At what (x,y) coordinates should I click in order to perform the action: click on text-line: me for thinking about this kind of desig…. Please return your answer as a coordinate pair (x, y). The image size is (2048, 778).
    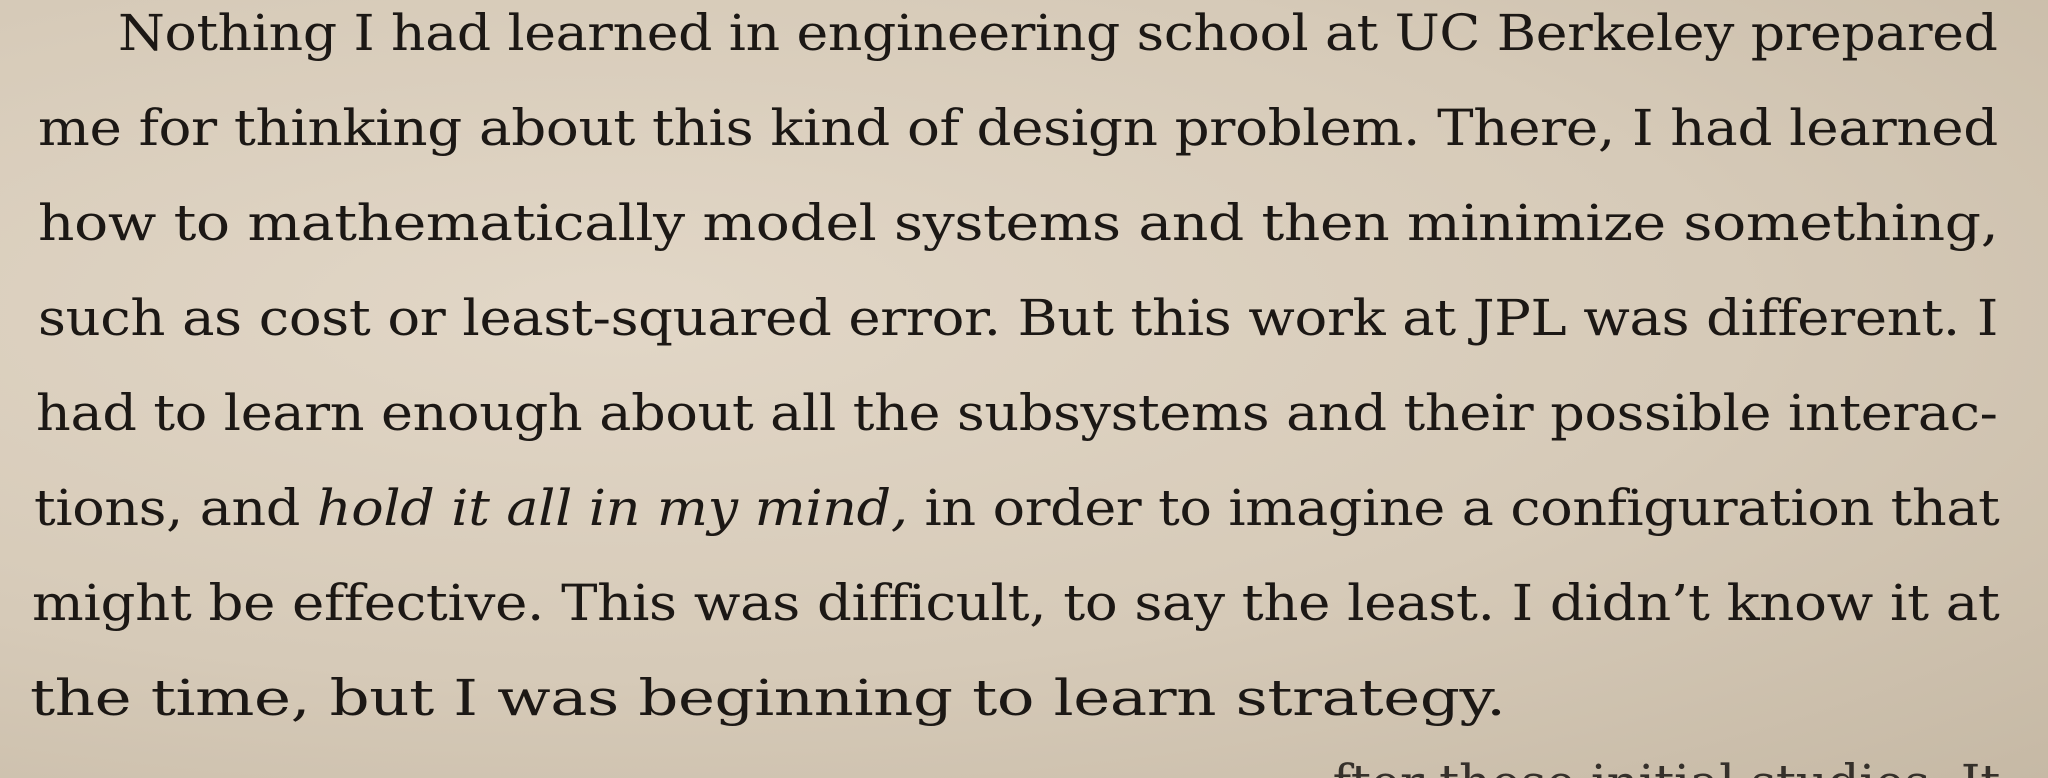
    Looking at the image, I should click on (1018, 128).